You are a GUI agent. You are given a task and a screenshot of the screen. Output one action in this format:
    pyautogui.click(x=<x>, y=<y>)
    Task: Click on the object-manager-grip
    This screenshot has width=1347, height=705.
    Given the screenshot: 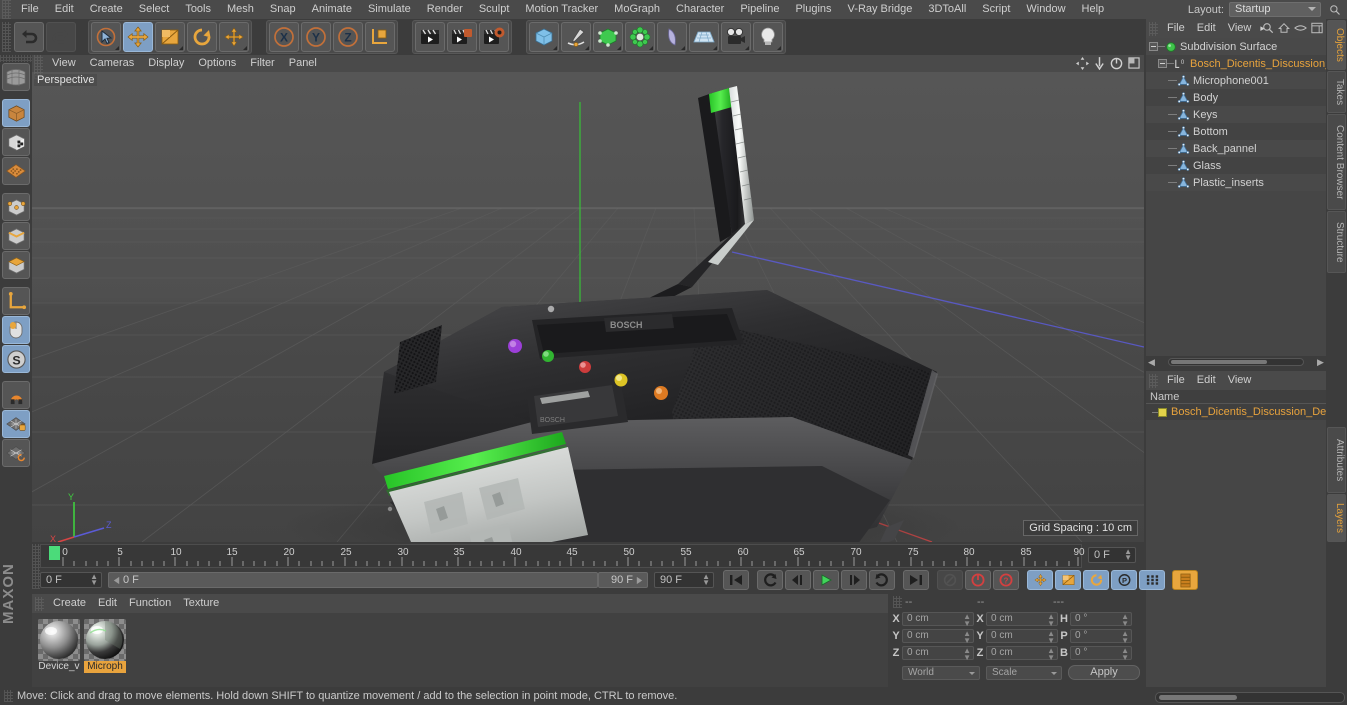 What is the action you would take?
    pyautogui.click(x=1153, y=28)
    